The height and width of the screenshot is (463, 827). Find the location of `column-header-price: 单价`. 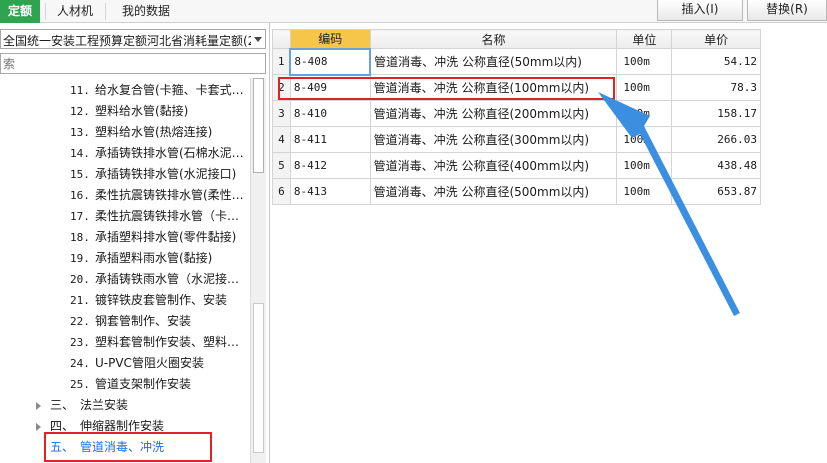

column-header-price: 单价 is located at coordinates (716, 39).